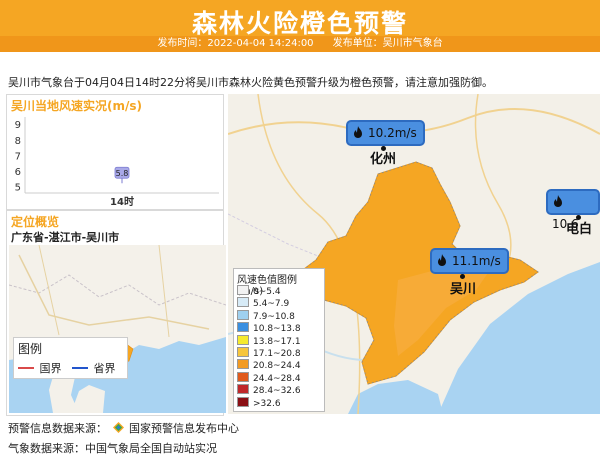  Describe the element at coordinates (277, 366) in the screenshot. I see `wind-legend-label: 20.8~24.4` at that location.